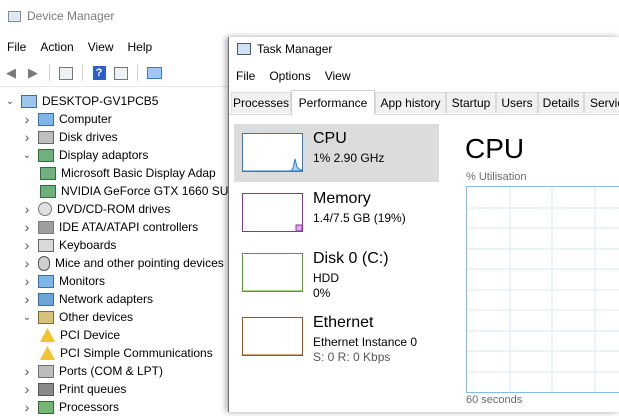 The height and width of the screenshot is (416, 619). What do you see at coordinates (99, 73) in the screenshot?
I see `help-icon: ?` at bounding box center [99, 73].